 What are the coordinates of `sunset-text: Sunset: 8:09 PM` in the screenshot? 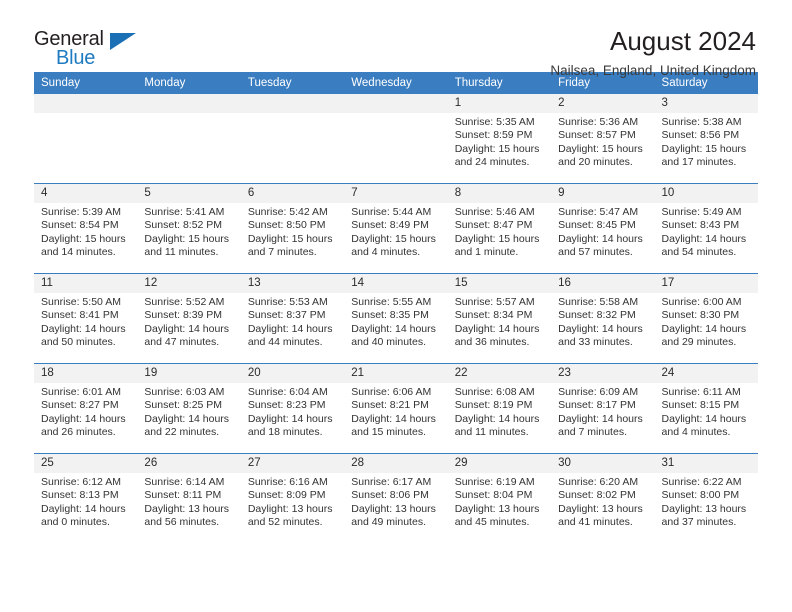 It's located at (286, 495).